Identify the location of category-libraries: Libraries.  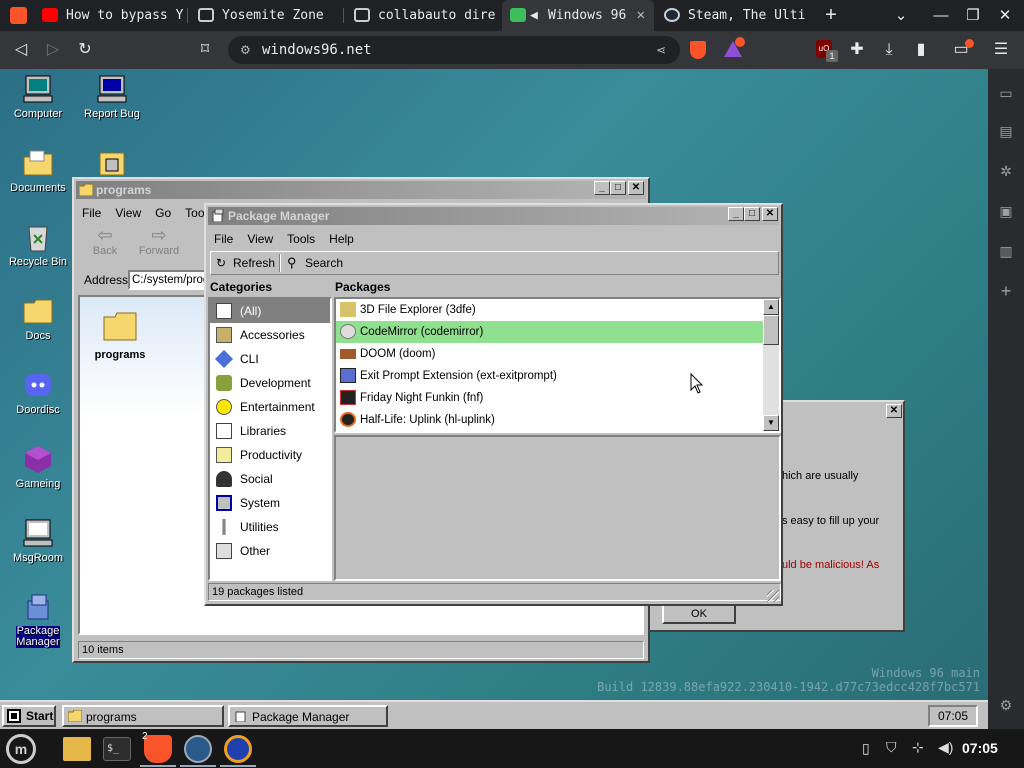
(267, 431).